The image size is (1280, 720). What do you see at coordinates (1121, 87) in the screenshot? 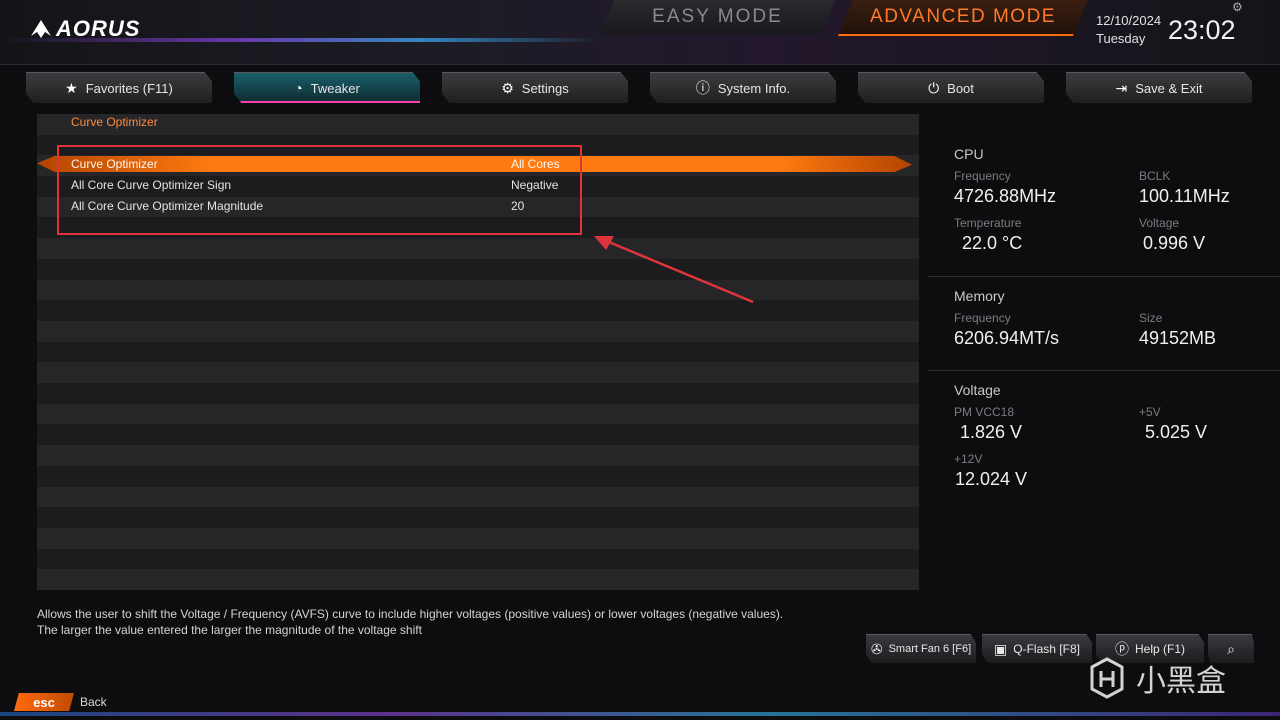
I see `exit-icon: ⇥` at bounding box center [1121, 87].